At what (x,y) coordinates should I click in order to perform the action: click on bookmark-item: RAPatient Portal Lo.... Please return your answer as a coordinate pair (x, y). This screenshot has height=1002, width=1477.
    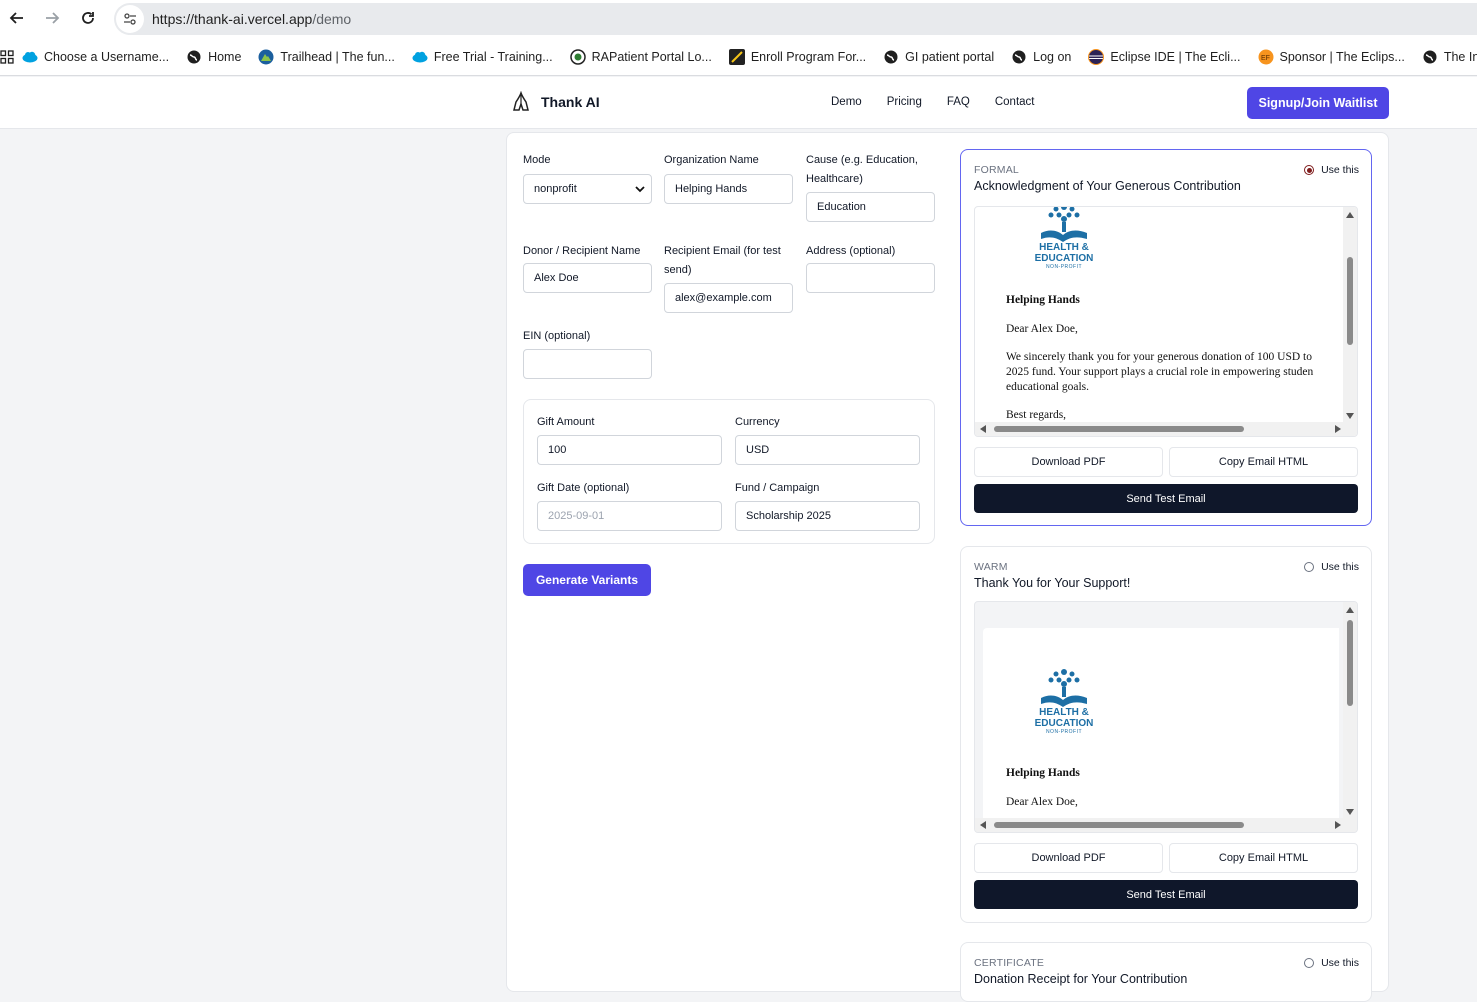
    Looking at the image, I should click on (640, 56).